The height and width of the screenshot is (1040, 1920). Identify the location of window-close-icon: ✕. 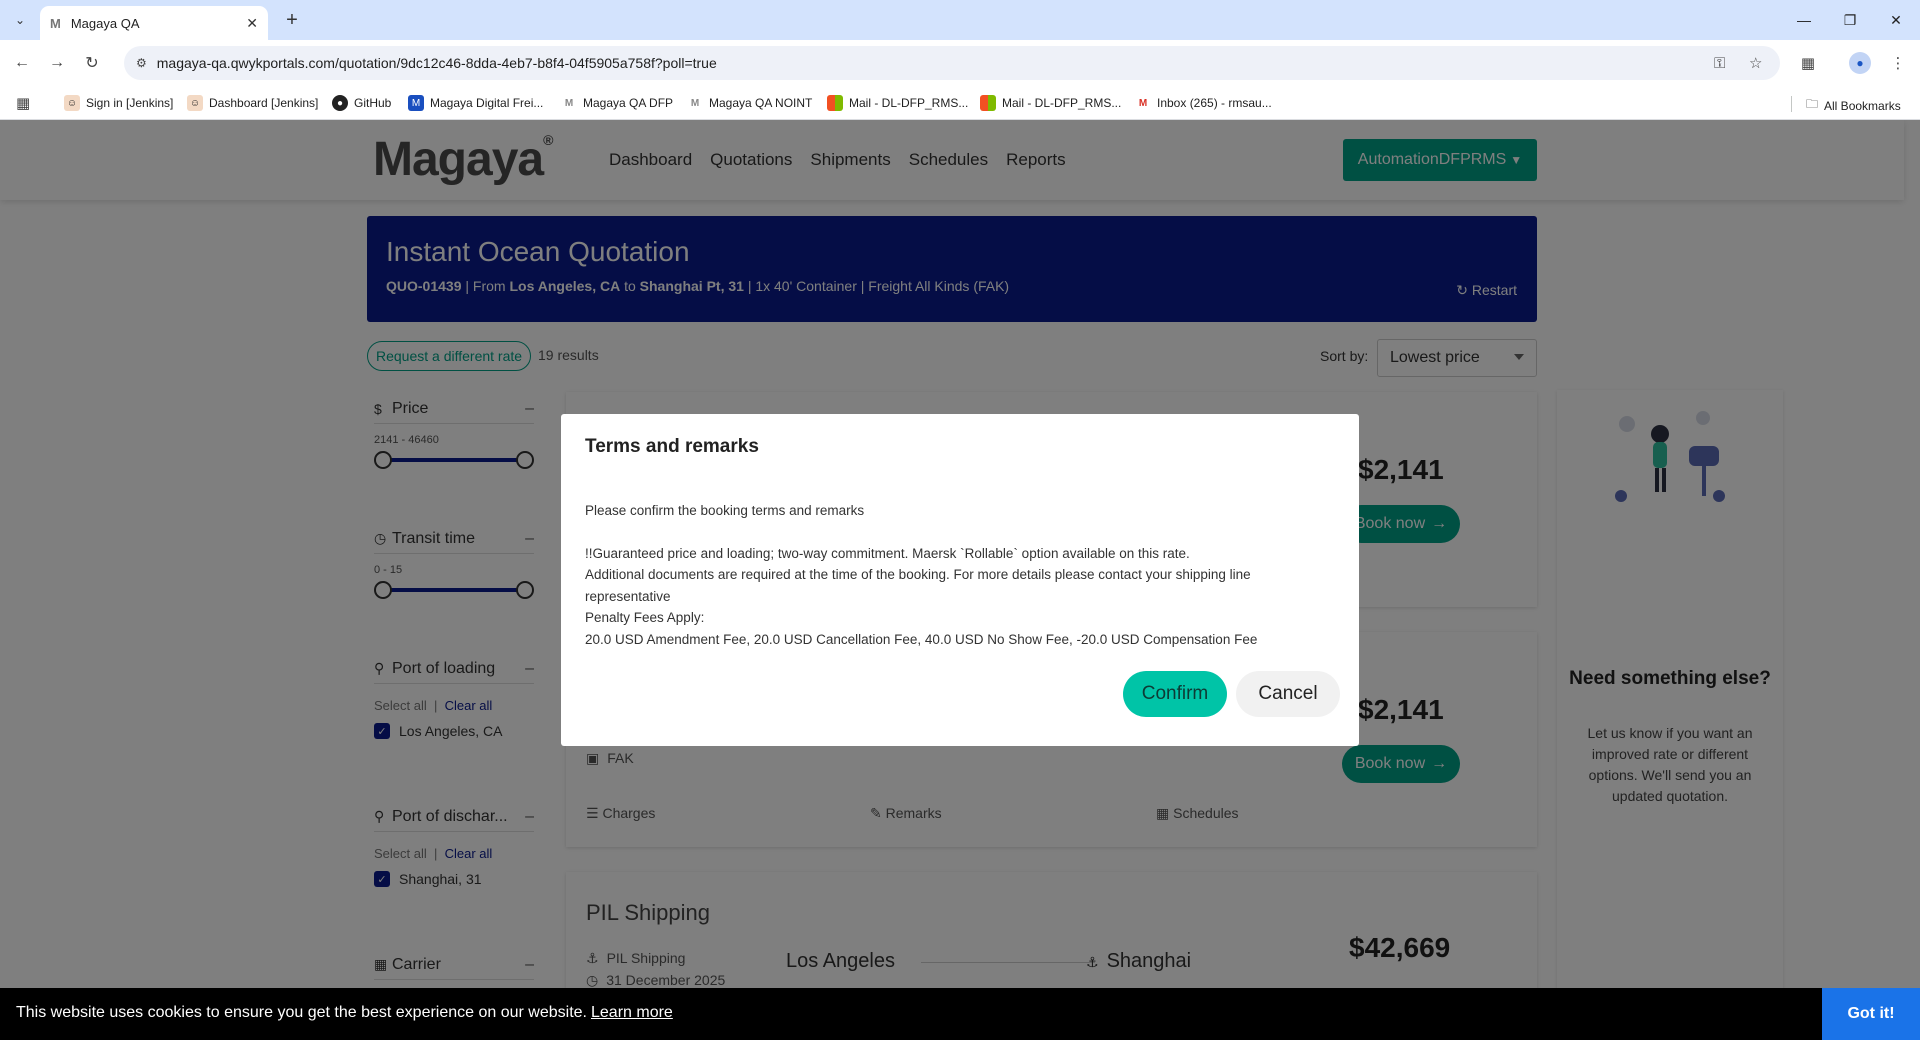
(1896, 20).